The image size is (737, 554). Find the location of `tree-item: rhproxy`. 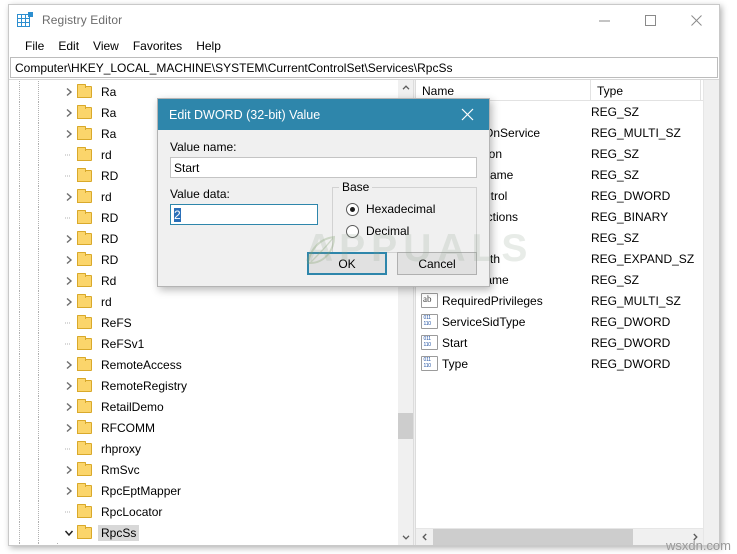

tree-item: rhproxy is located at coordinates (203, 448).